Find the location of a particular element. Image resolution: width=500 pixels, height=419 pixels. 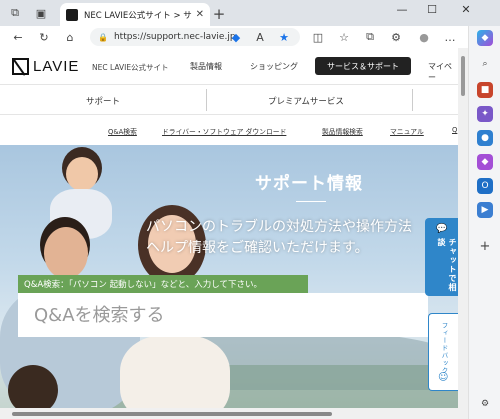

games-icon: ● is located at coordinates (485, 138).